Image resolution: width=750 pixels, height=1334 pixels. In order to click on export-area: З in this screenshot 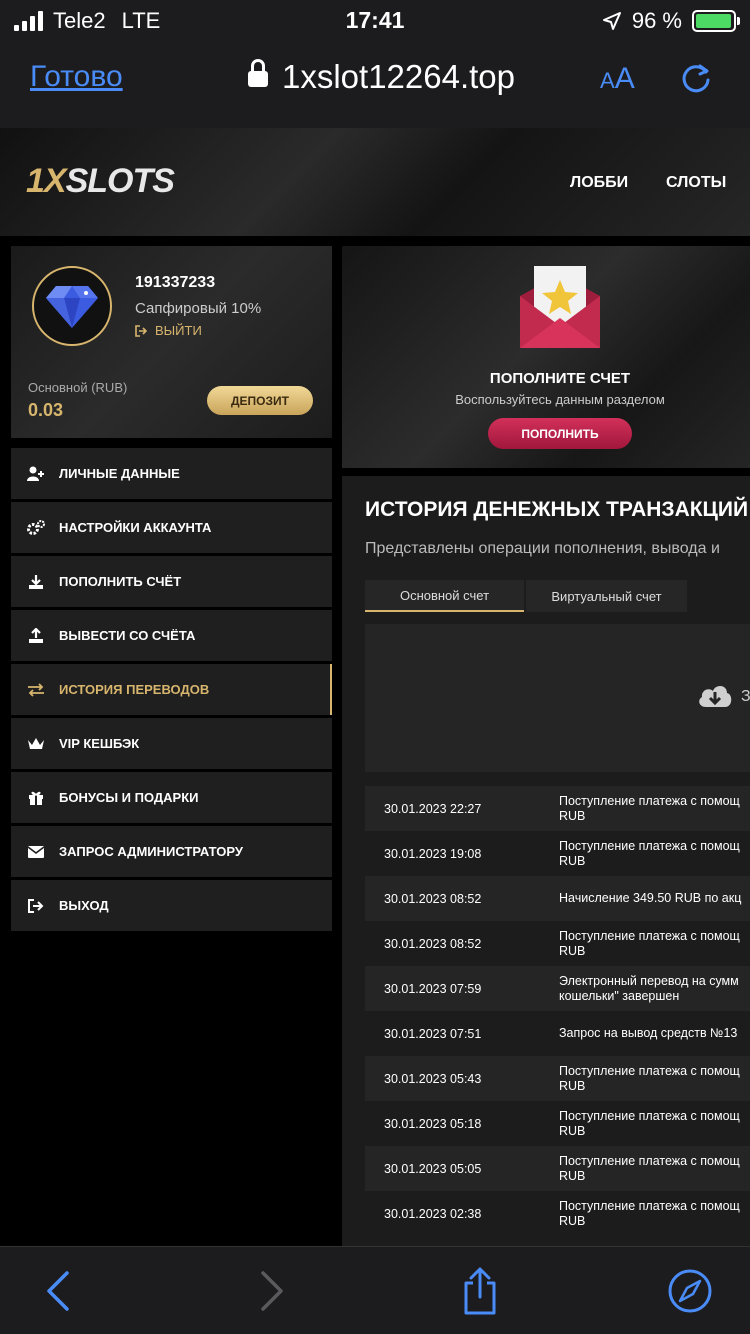, I will do `click(557, 698)`.